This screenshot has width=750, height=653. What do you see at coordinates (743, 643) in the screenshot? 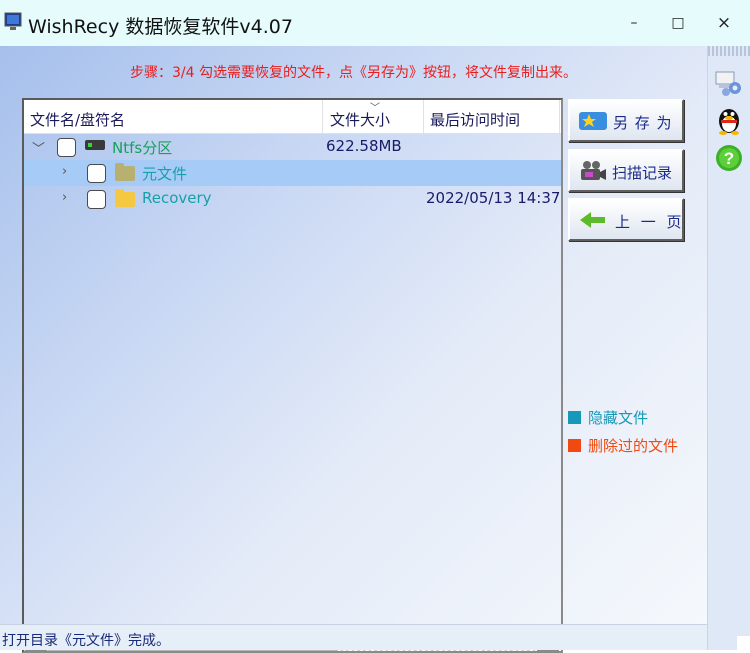
I see `resize-corner` at bounding box center [743, 643].